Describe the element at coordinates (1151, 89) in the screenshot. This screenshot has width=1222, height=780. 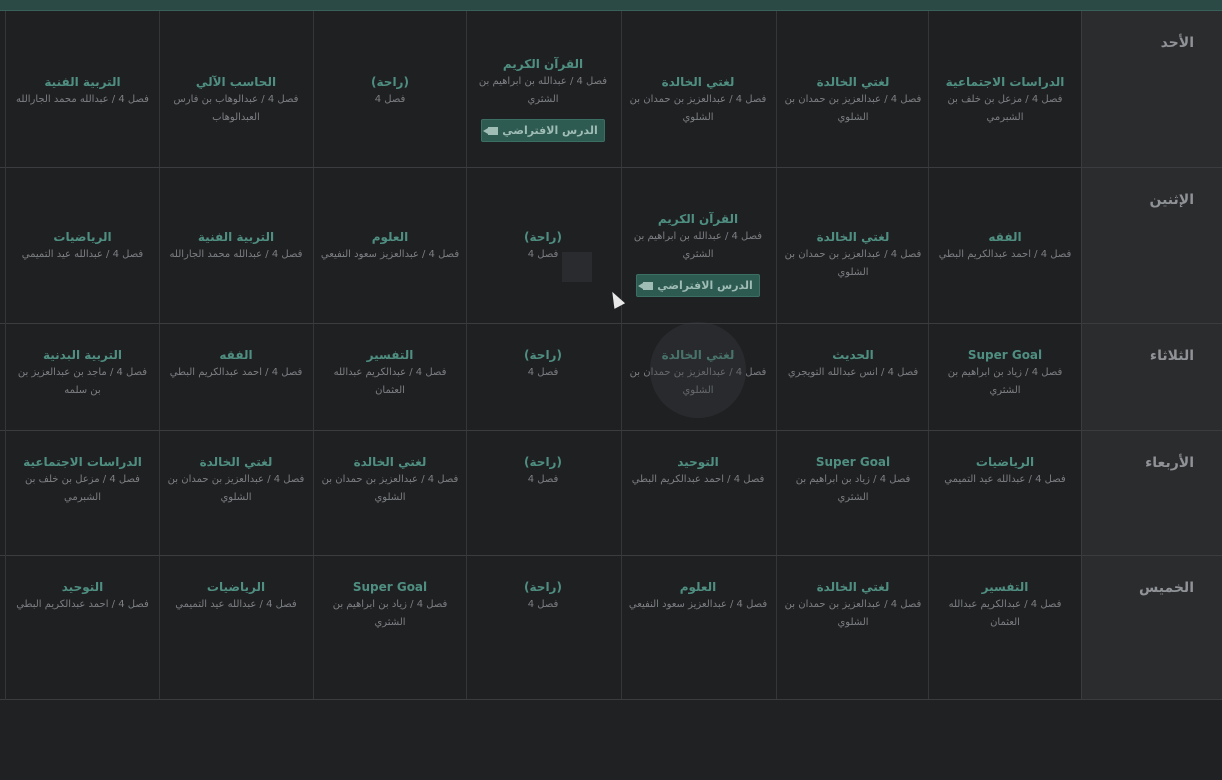
I see `day-header: الأحد` at that location.